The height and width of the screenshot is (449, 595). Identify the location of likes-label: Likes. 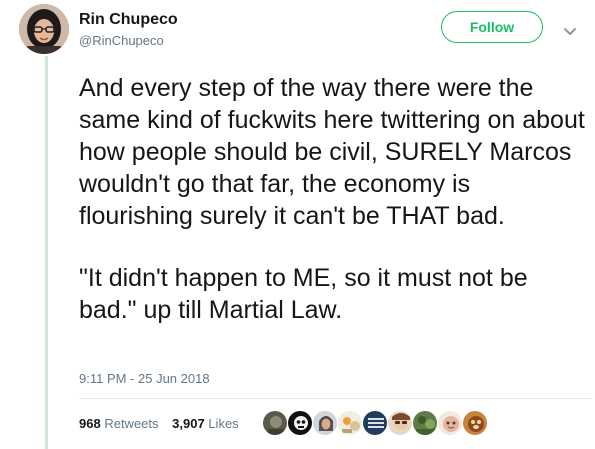
(223, 423).